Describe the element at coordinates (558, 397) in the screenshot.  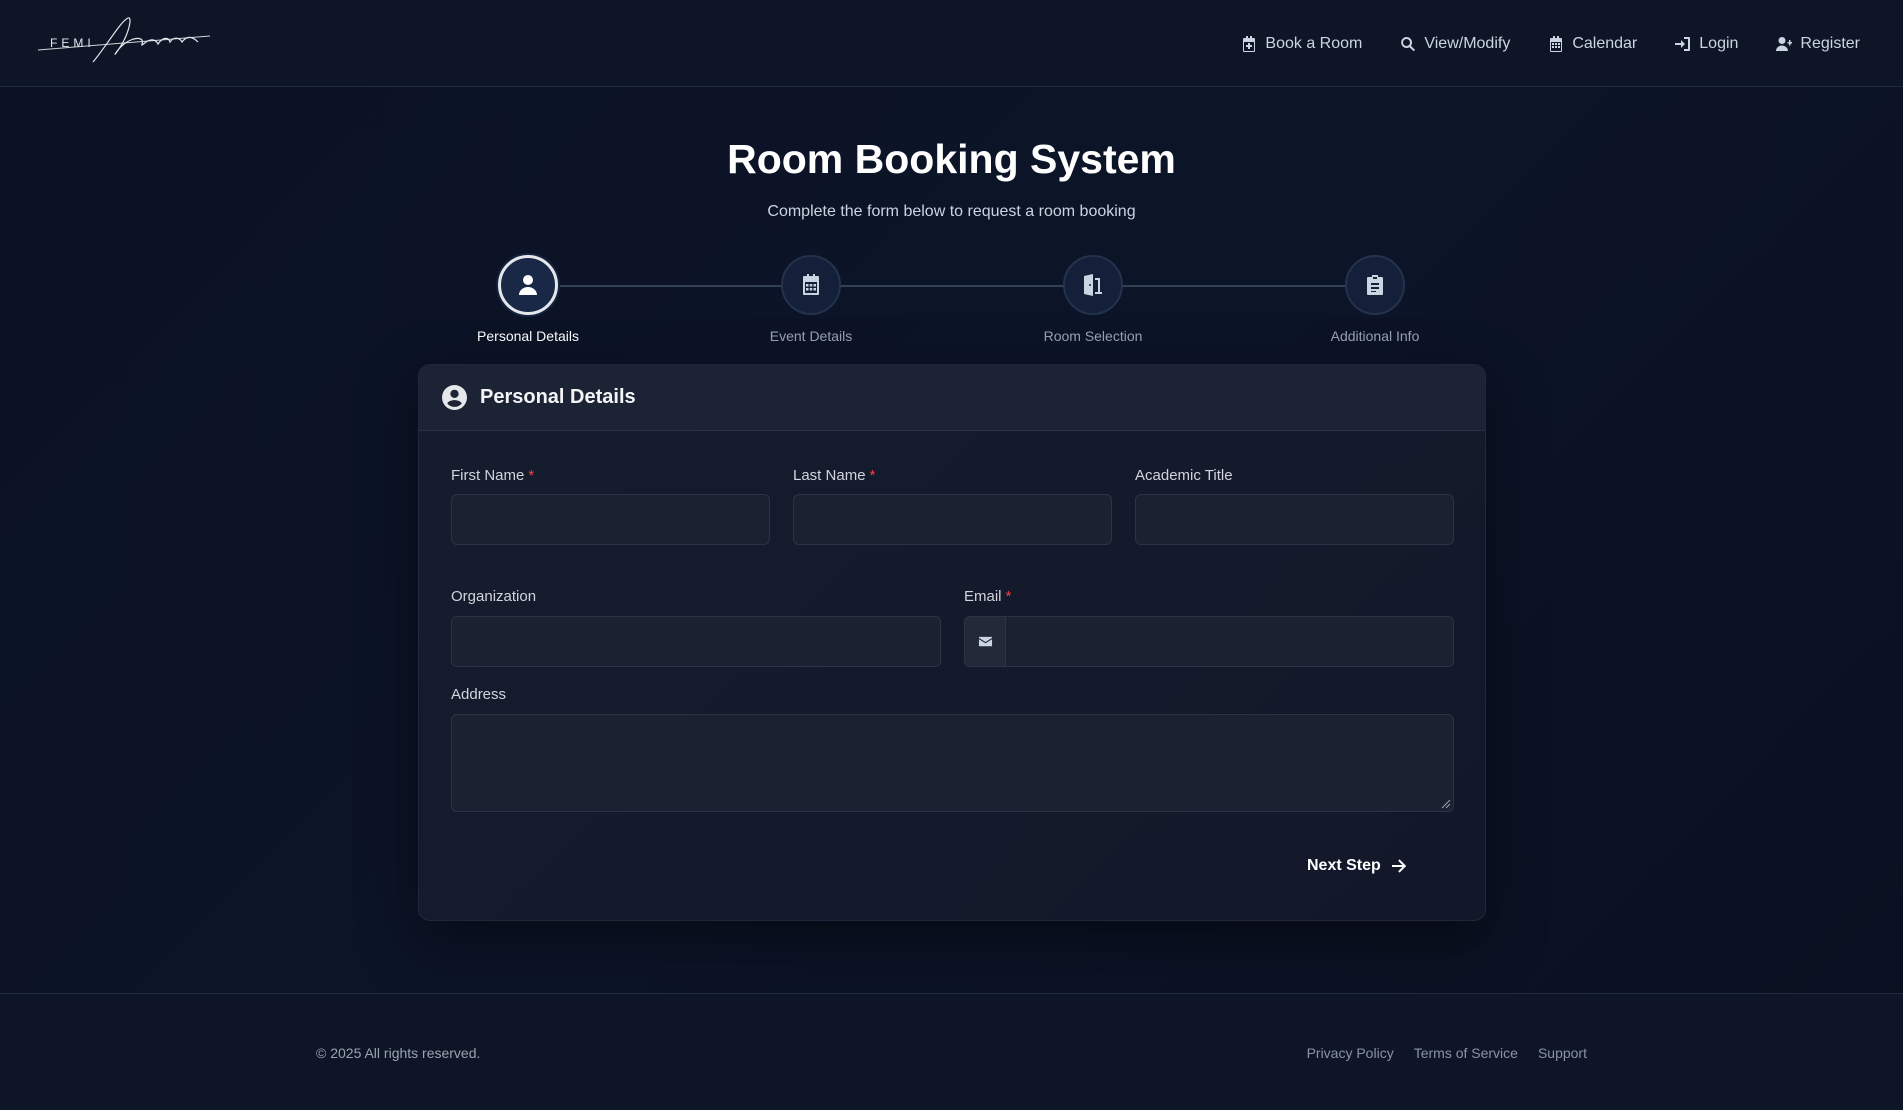
I see `card-title: Personal Details` at that location.